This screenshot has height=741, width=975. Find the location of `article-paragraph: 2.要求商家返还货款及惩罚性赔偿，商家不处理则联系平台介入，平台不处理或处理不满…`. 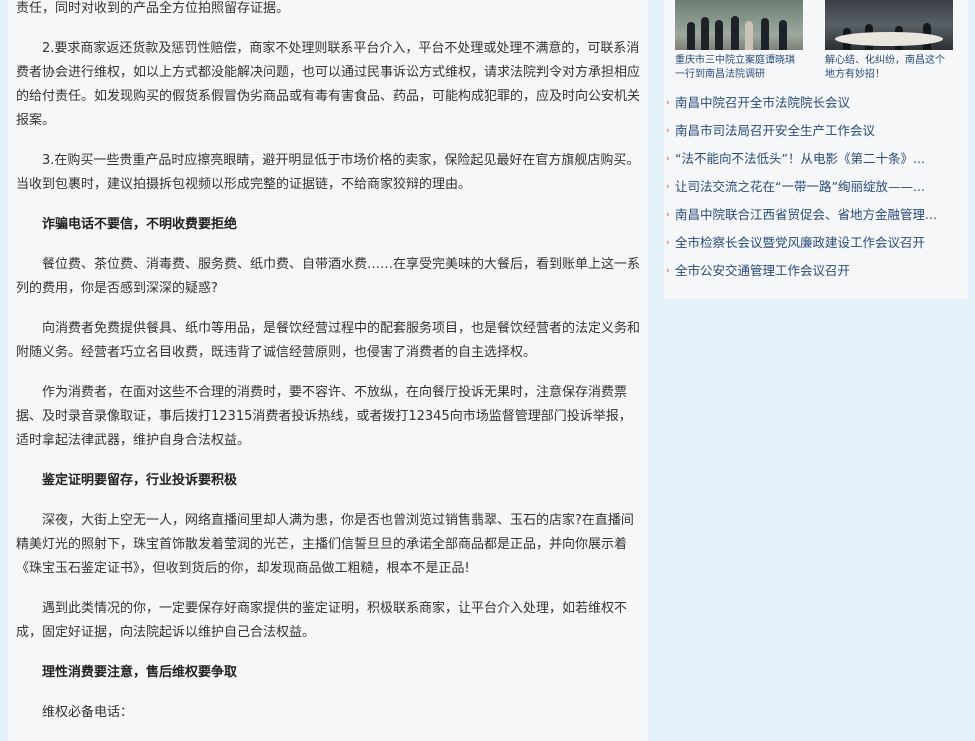

article-paragraph: 2.要求商家返还货款及惩罚性赔偿，商家不处理则联系平台介入，平台不处理或处理不满… is located at coordinates (328, 84).